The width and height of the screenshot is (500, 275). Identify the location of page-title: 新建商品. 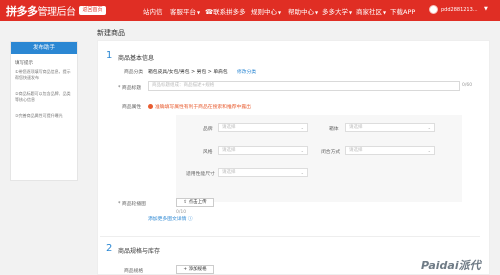
(111, 33).